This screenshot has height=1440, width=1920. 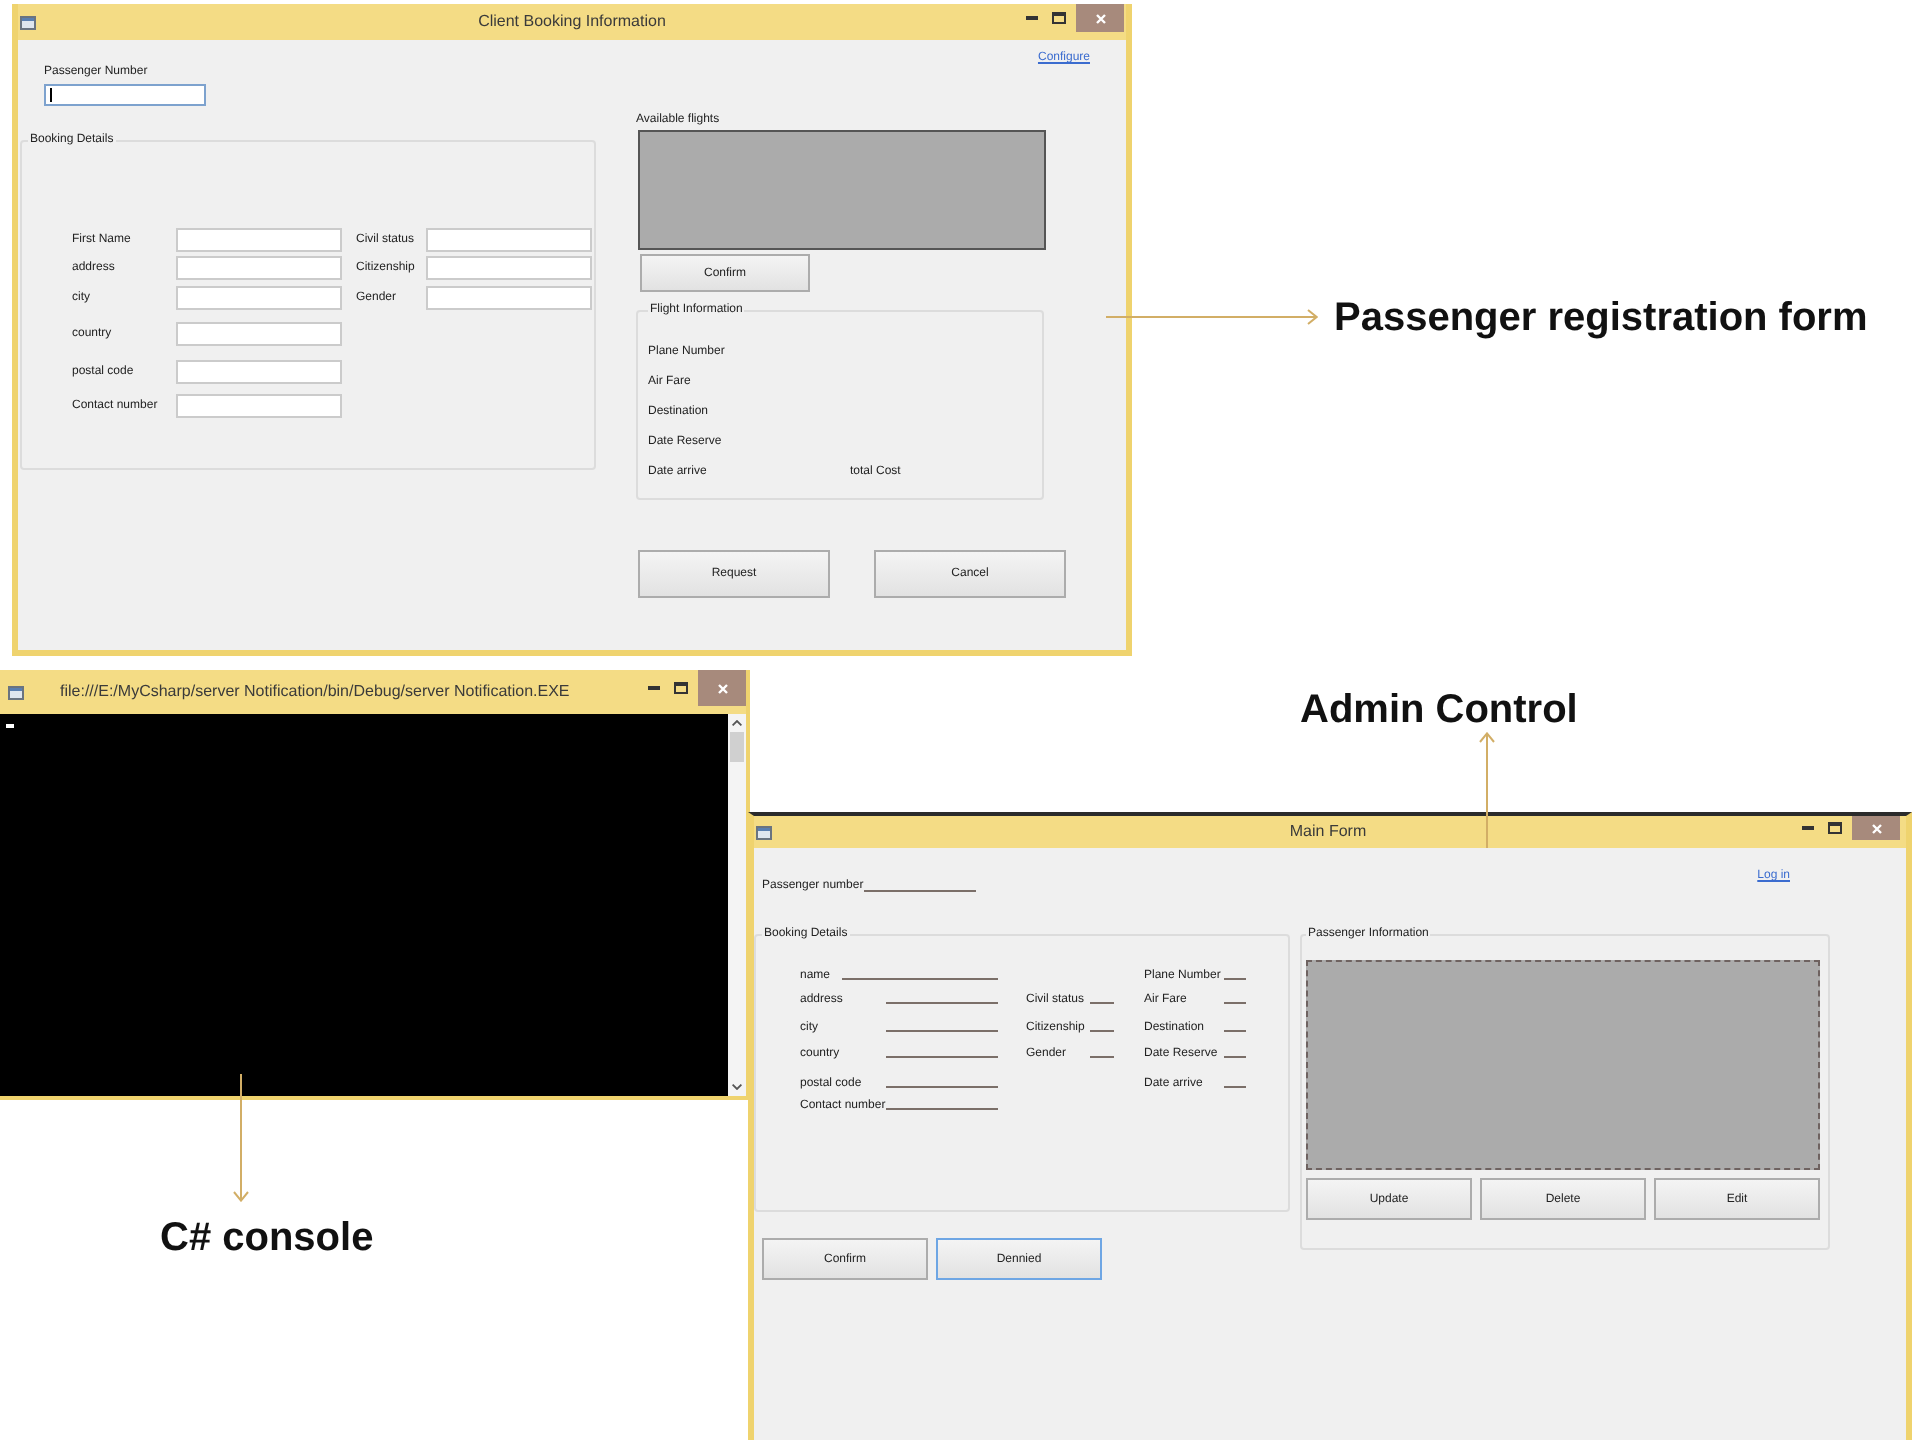 I want to click on cursor-icon, so click(x=10, y=726).